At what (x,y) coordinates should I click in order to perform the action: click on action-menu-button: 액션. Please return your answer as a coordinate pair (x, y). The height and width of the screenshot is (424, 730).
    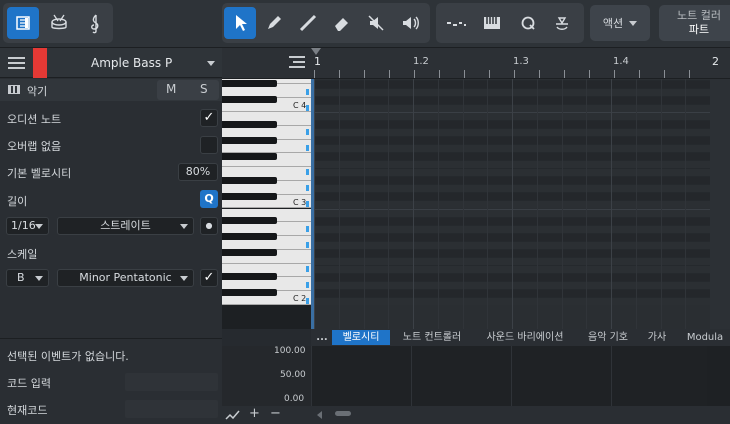
    Looking at the image, I should click on (620, 23).